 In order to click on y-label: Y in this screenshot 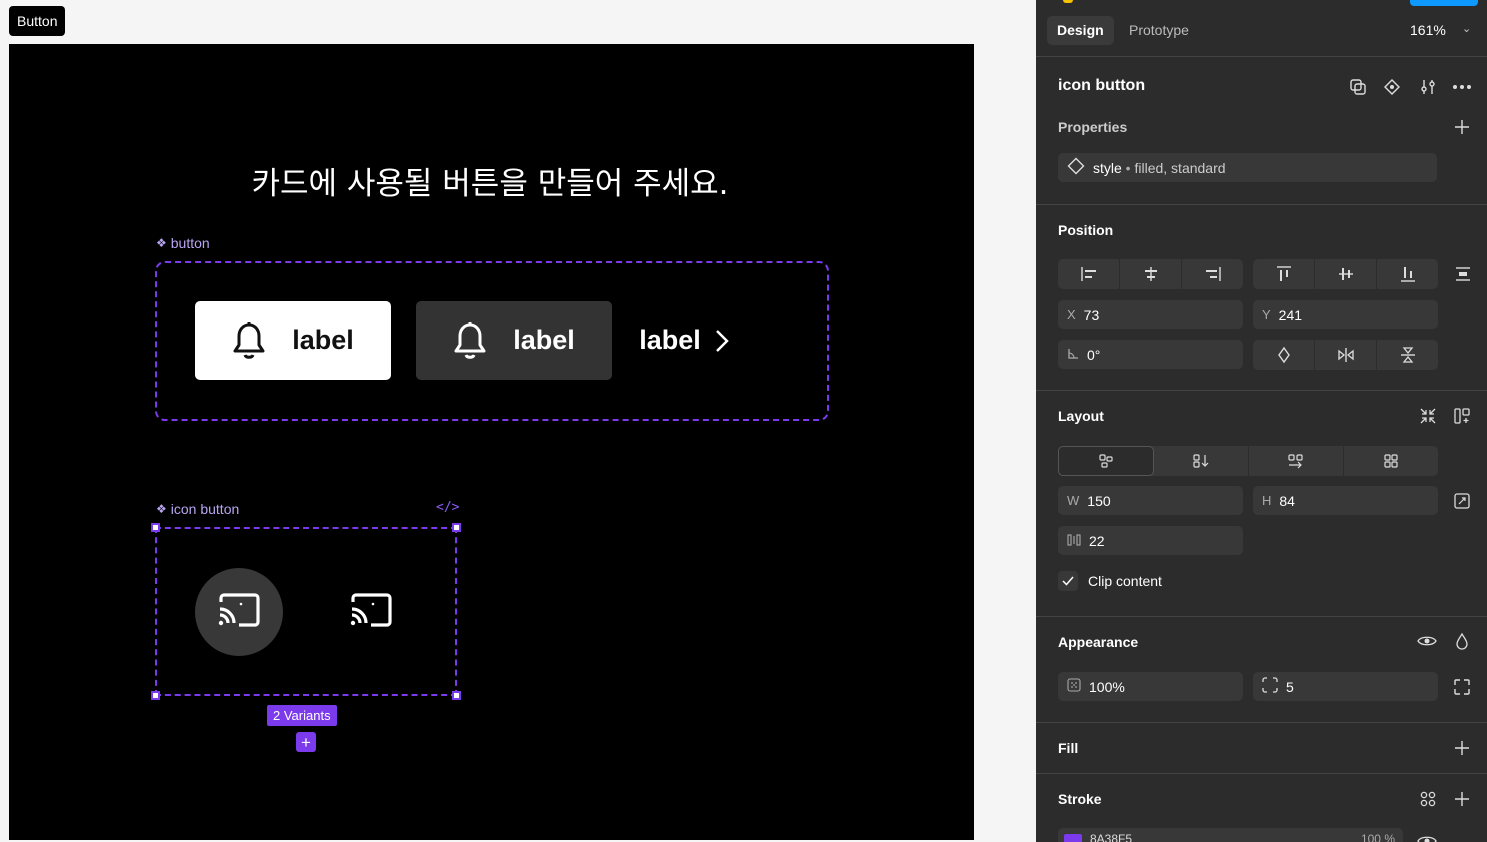, I will do `click(1266, 314)`.